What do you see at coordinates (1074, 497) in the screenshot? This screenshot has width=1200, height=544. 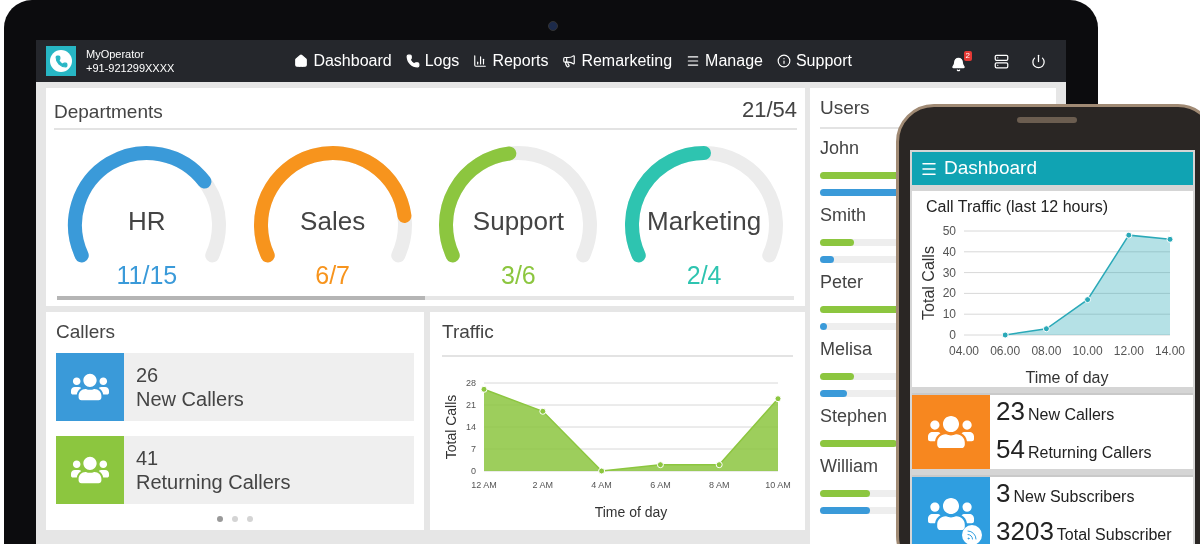 I see `stat-label: New Subscribers` at bounding box center [1074, 497].